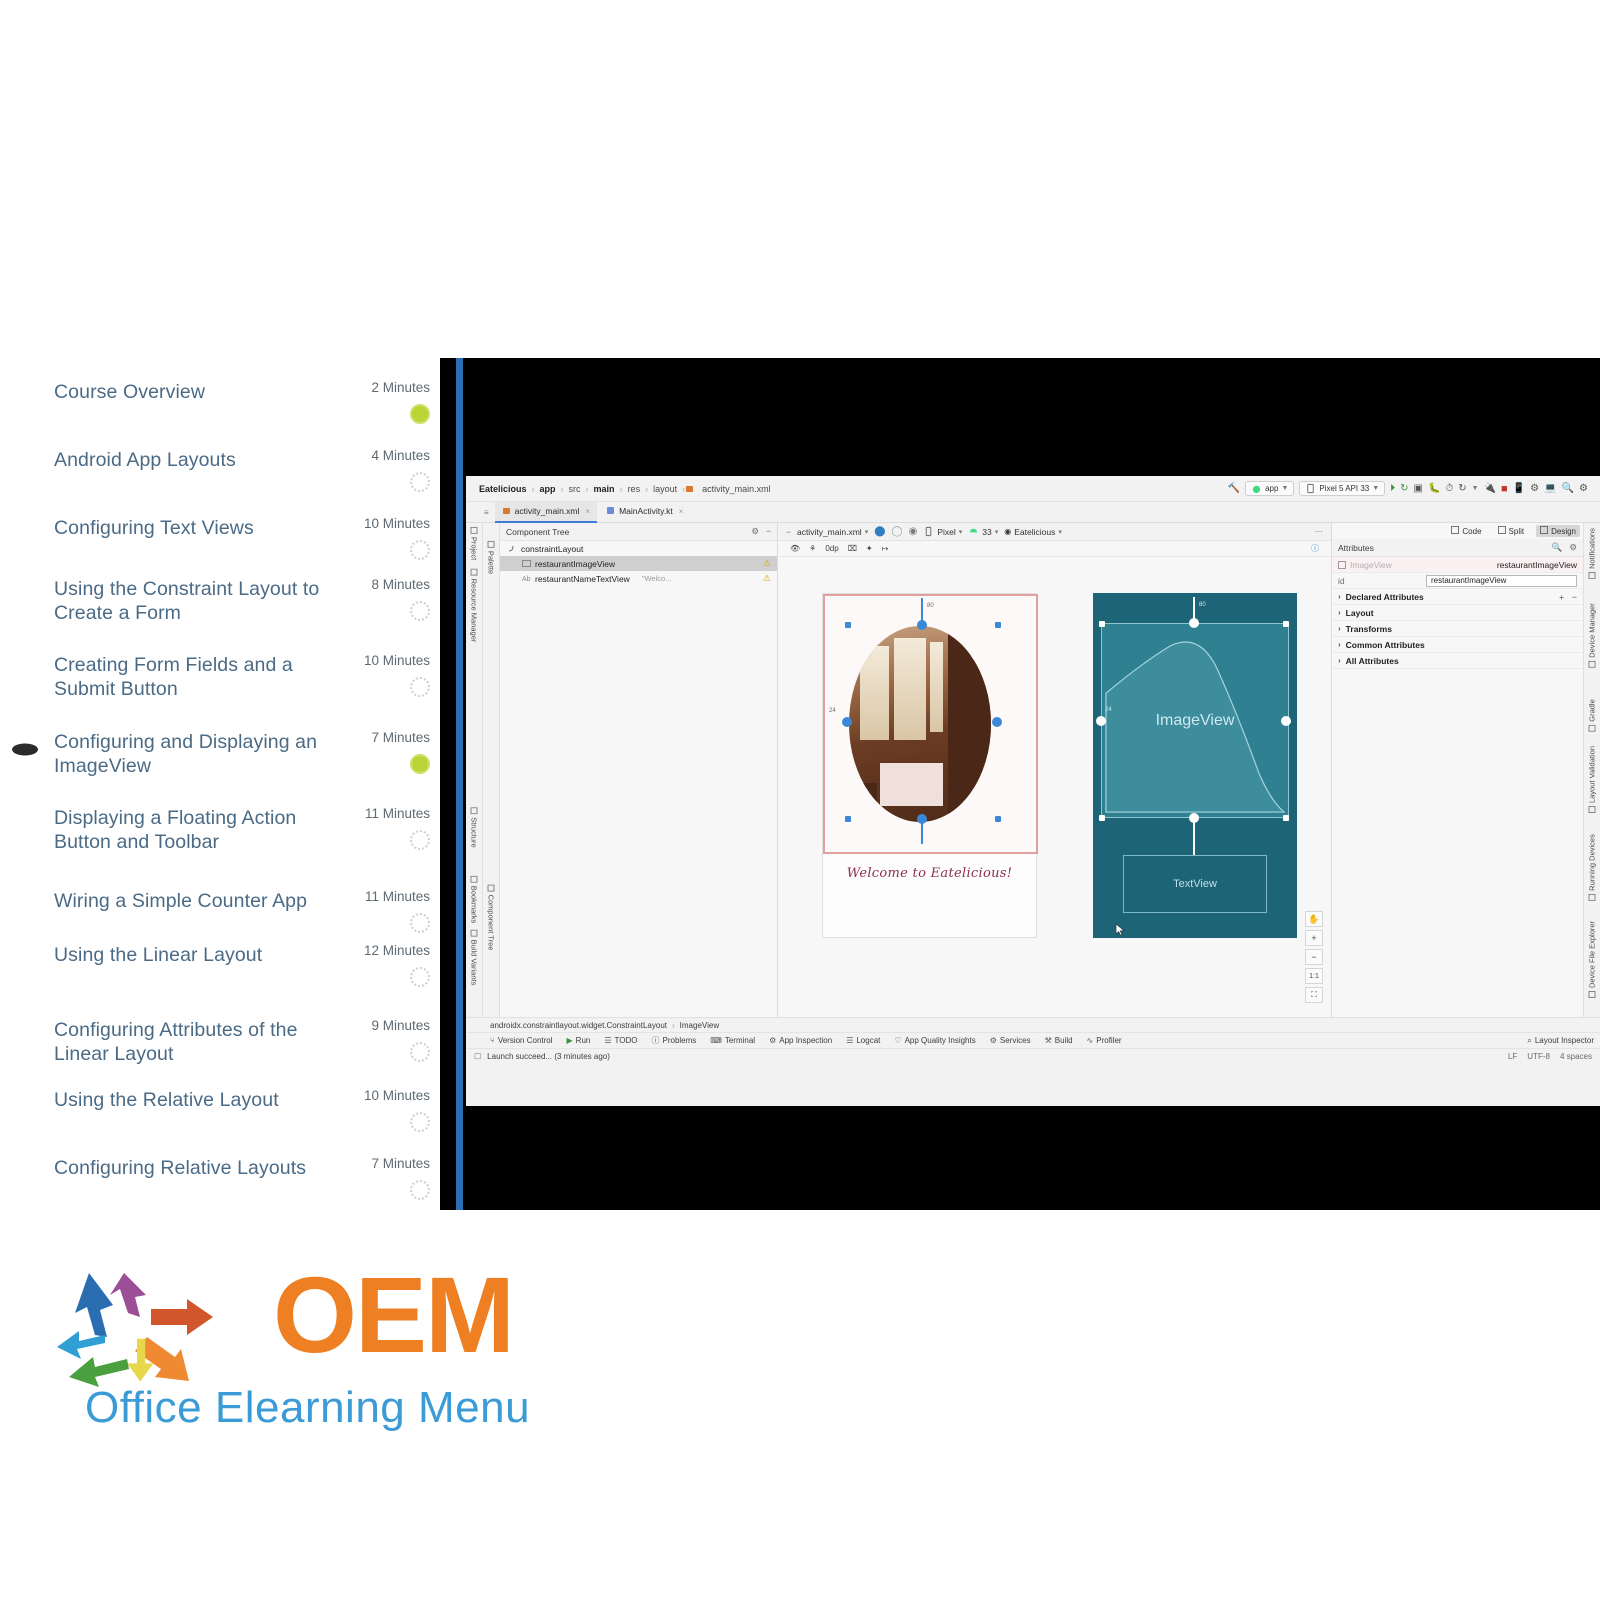 This screenshot has width=1600, height=1600. Describe the element at coordinates (1314, 976) in the screenshot. I see `zoom-actual-size-button: 1:1` at that location.